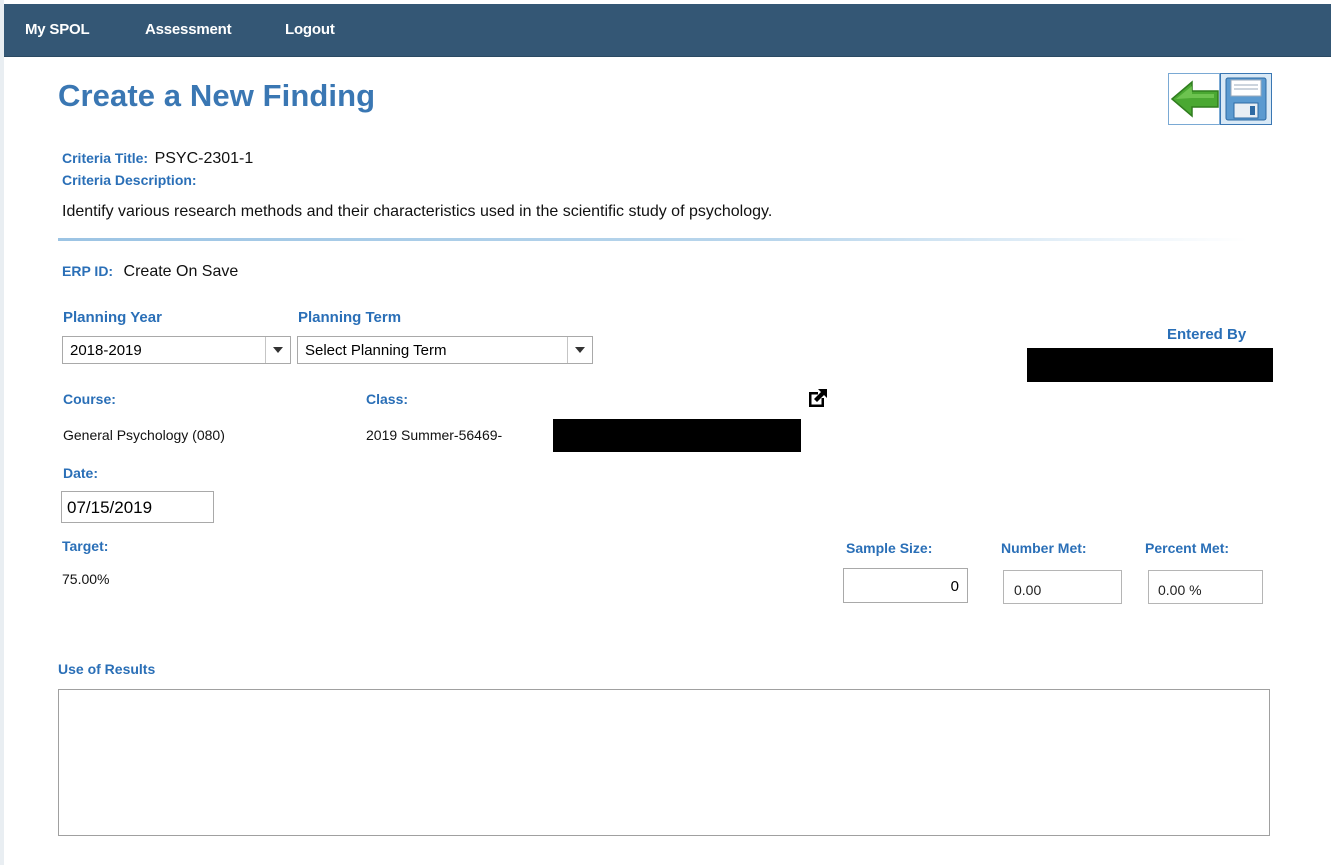 The height and width of the screenshot is (865, 1331). Describe the element at coordinates (204, 158) in the screenshot. I see `criteria-title-value: PSYC-2301-1` at that location.